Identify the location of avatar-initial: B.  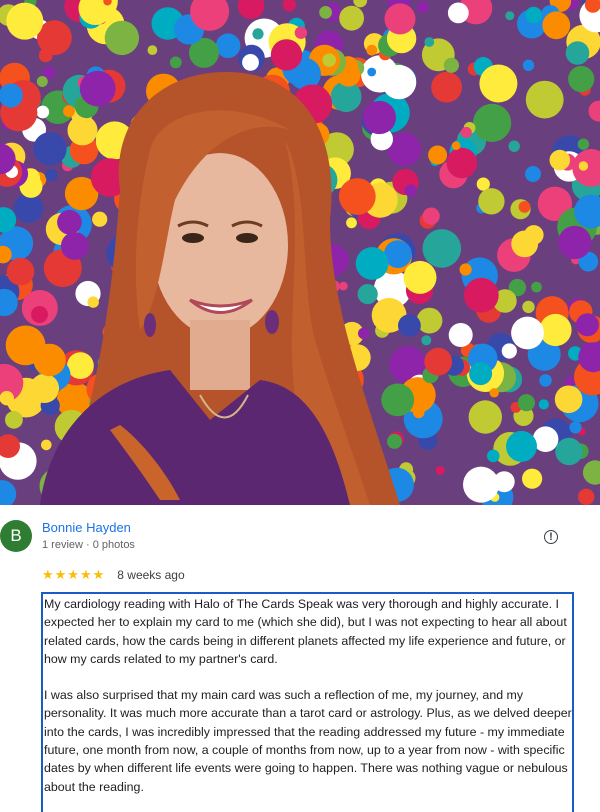
(15, 536).